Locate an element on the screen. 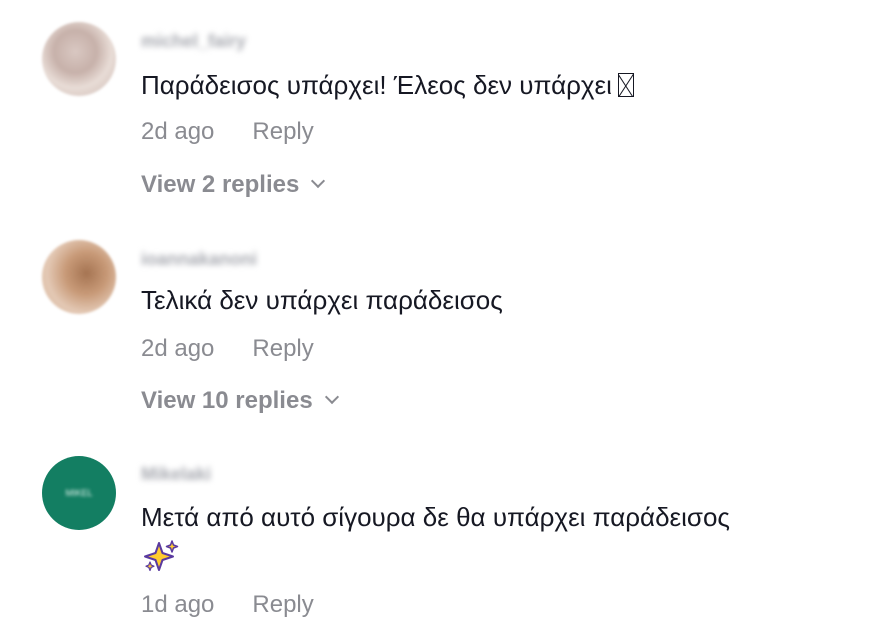 This screenshot has height=632, width=880. comment-timestamp: 1d ago is located at coordinates (178, 604).